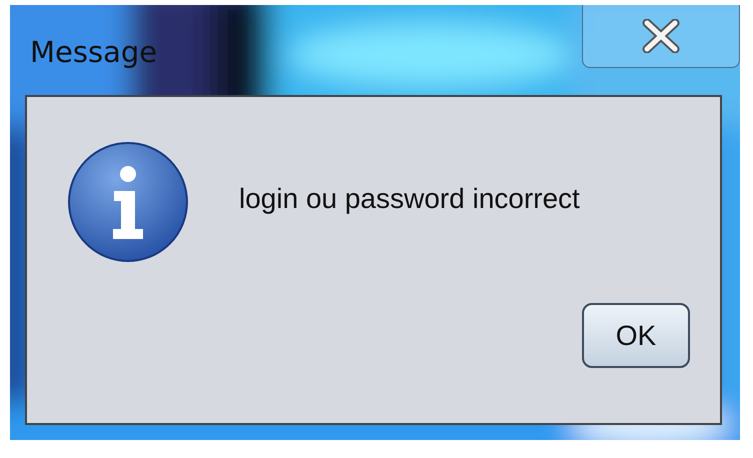 The width and height of the screenshot is (753, 458). I want to click on info-icon, so click(128, 202).